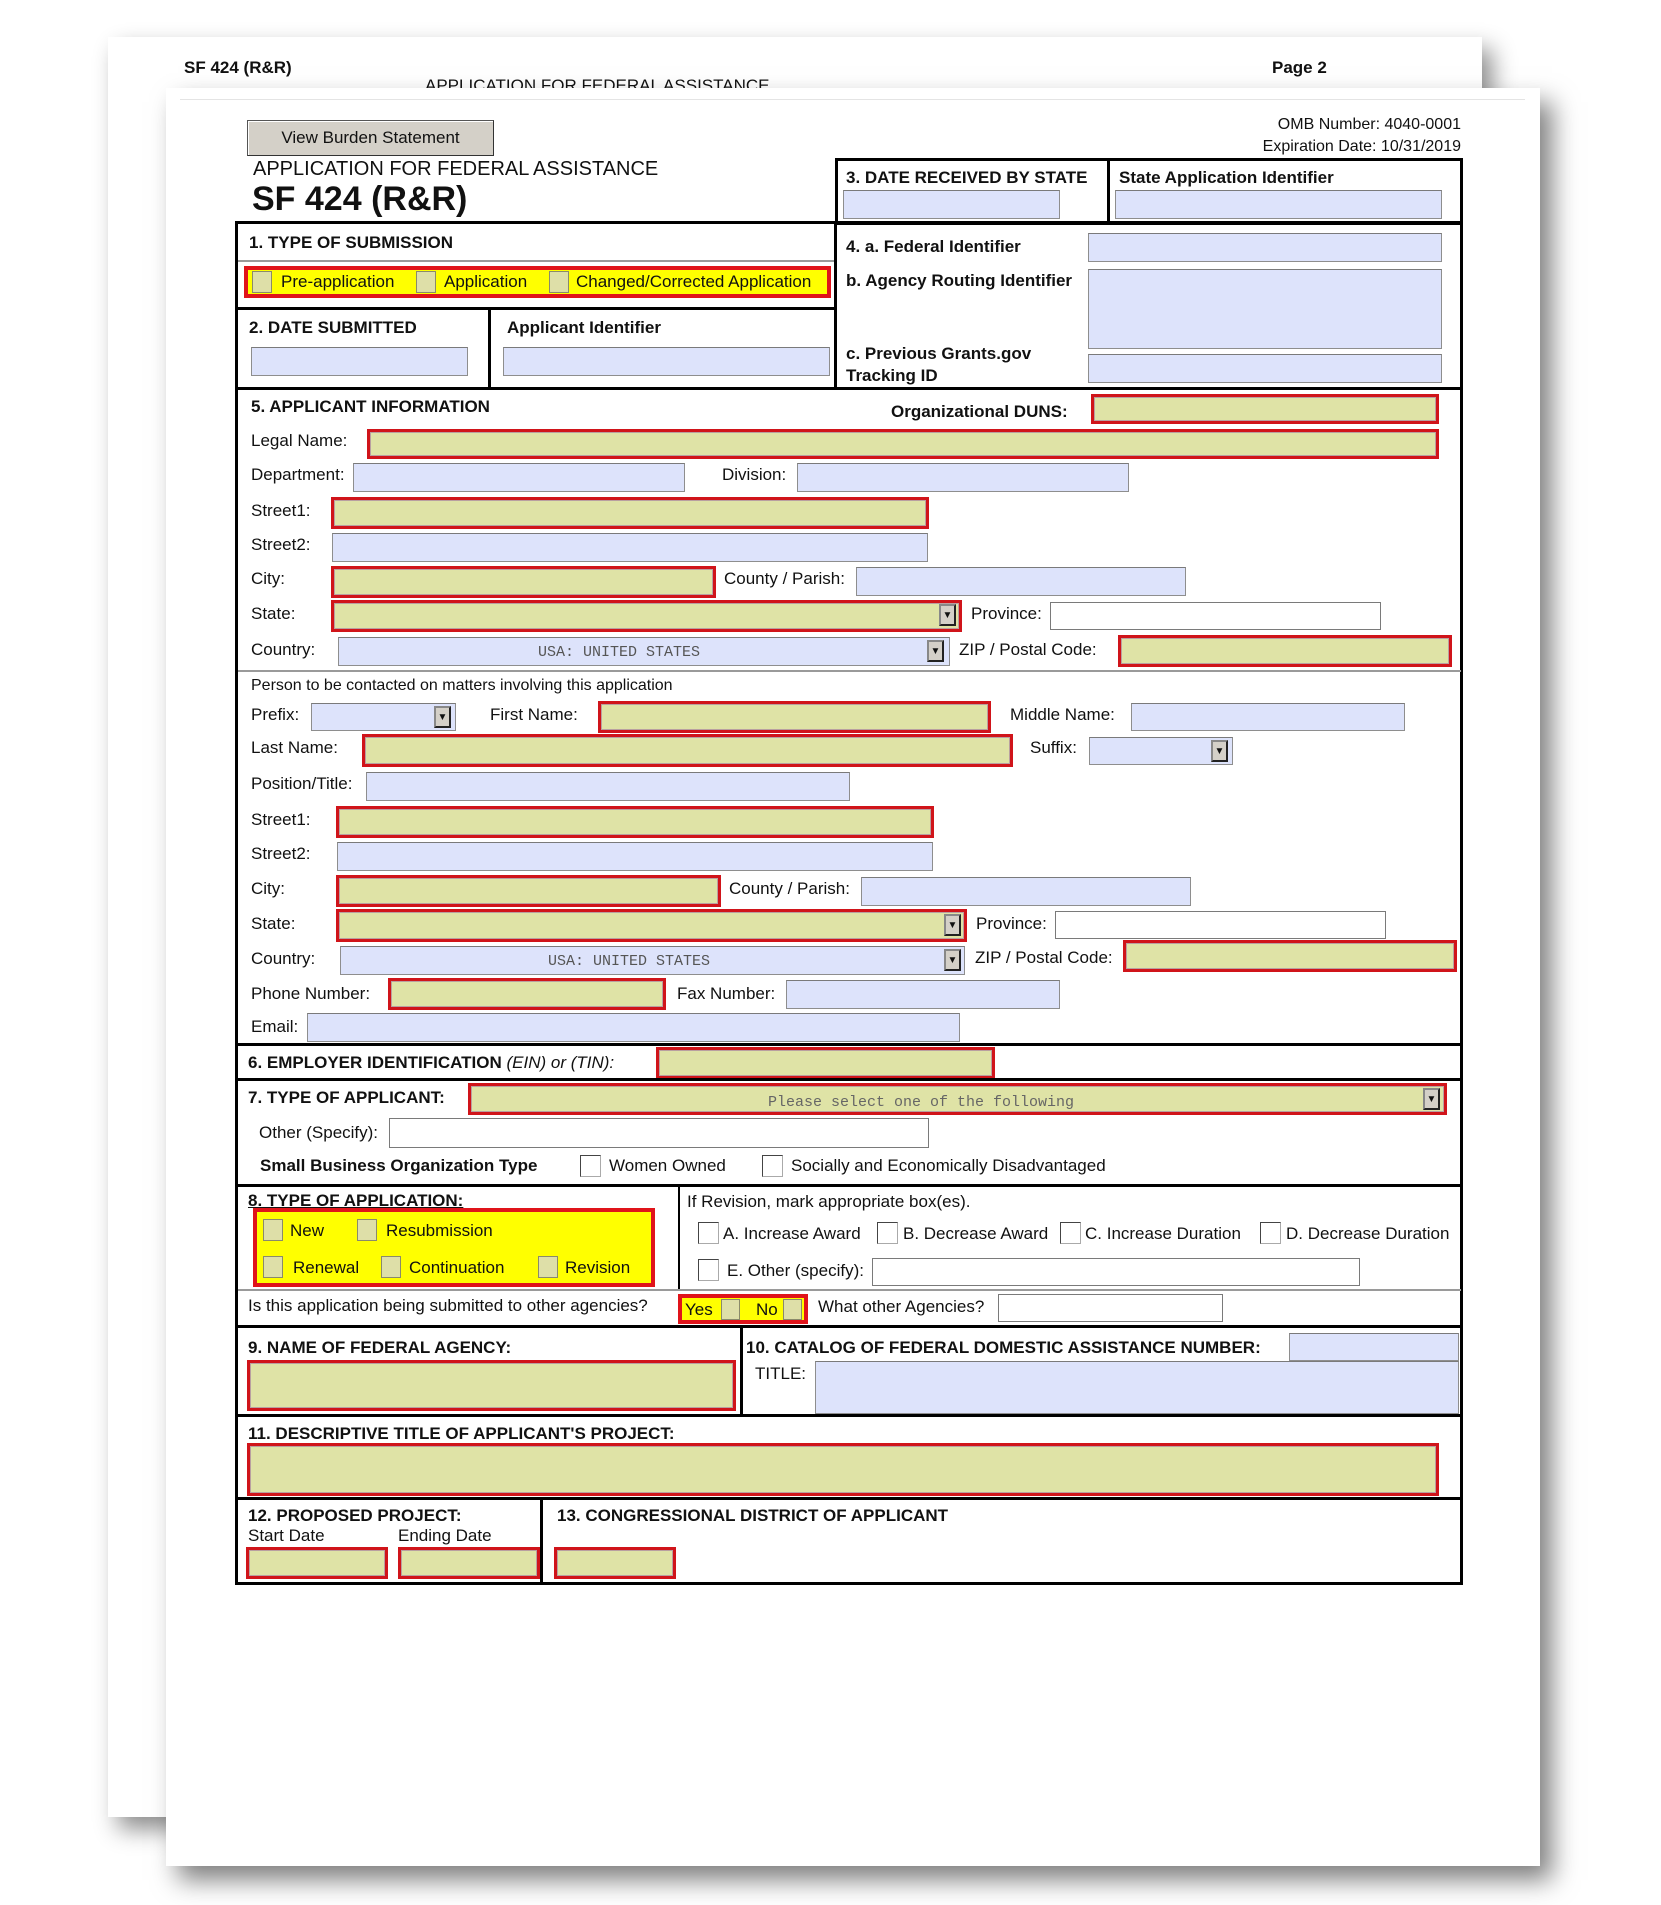 The width and height of the screenshot is (1661, 1905). Describe the element at coordinates (457, 1267) in the screenshot. I see `continuation-label: Continuation` at that location.